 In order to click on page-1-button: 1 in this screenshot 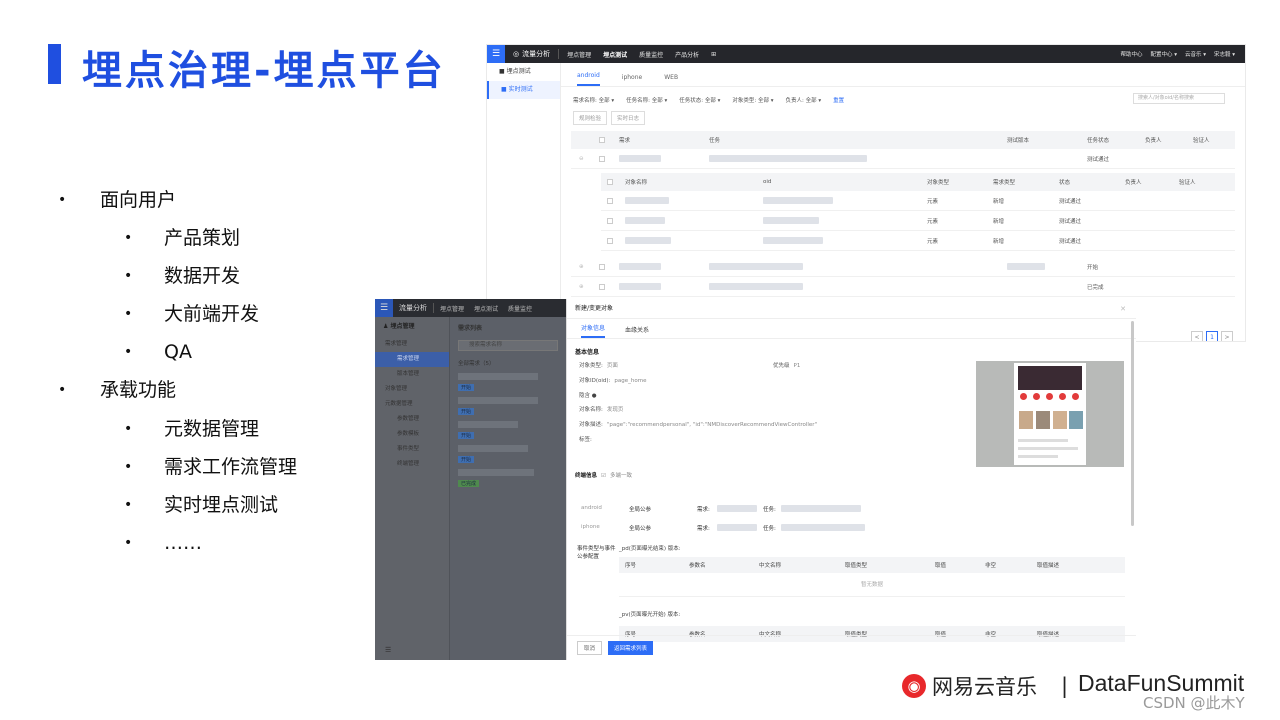, I will do `click(1212, 336)`.